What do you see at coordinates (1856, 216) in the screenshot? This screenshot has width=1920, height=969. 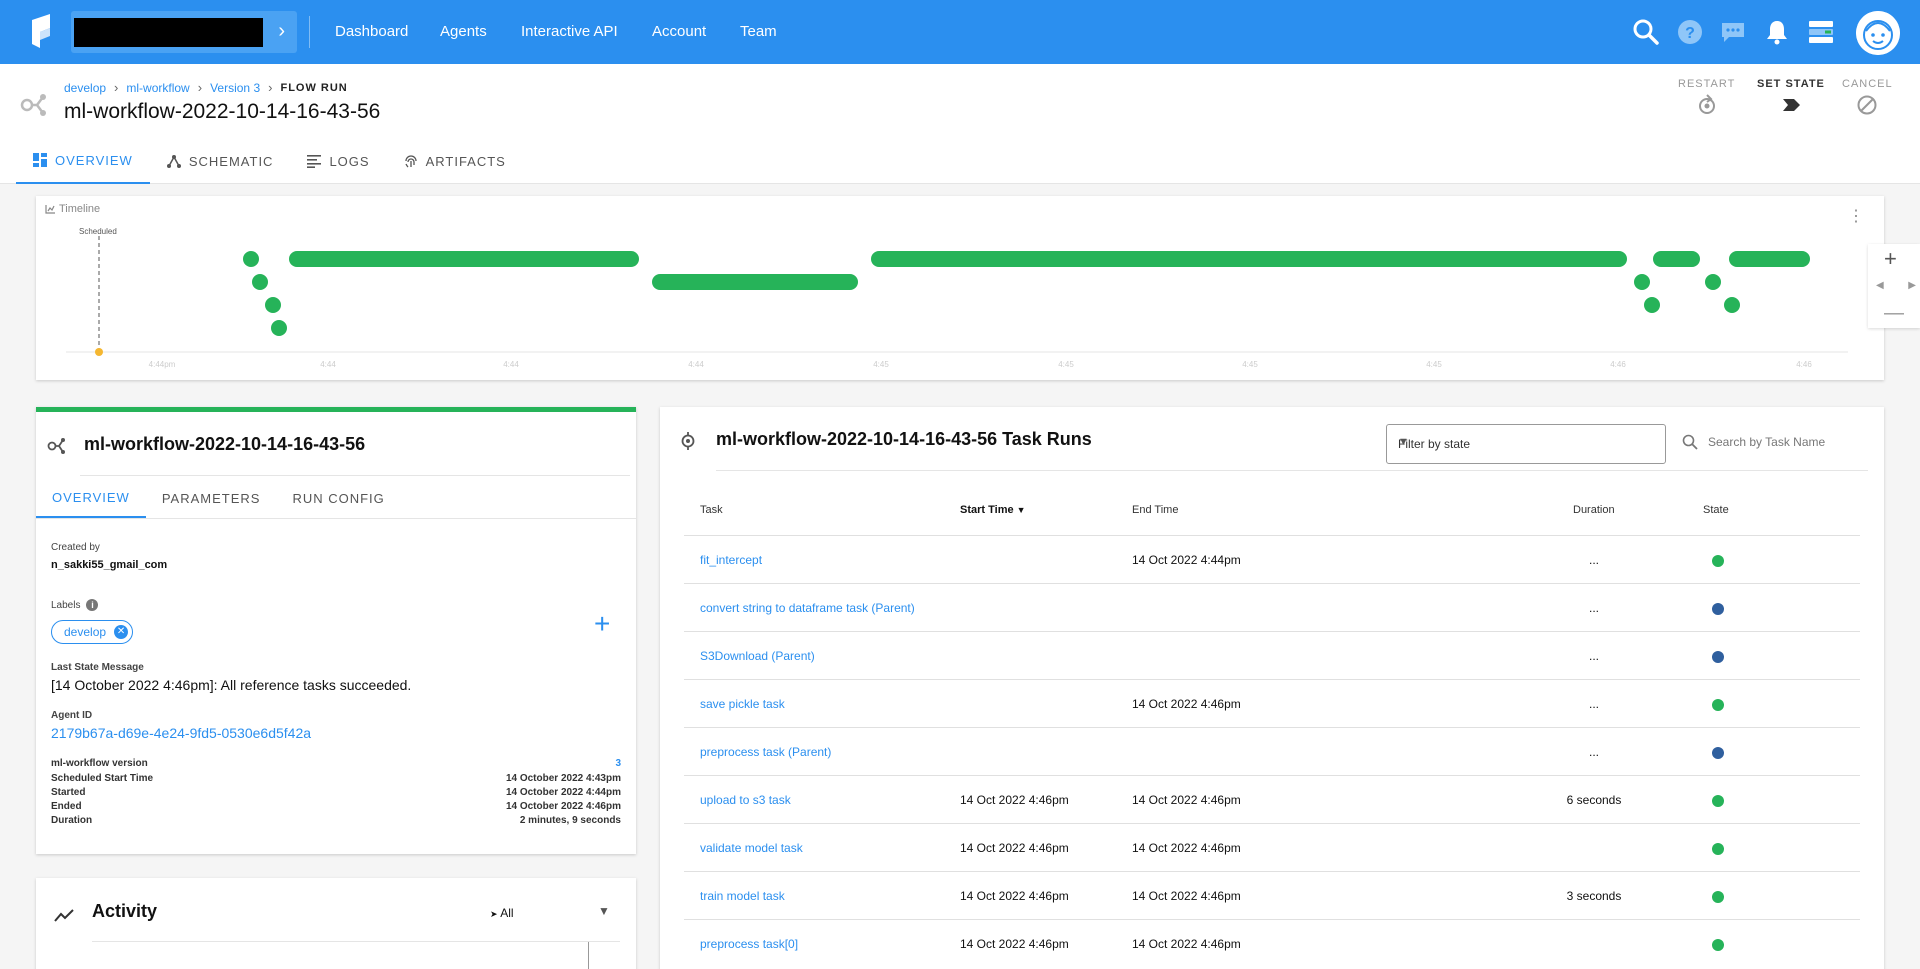 I see `more-vert-icon: ⋮` at bounding box center [1856, 216].